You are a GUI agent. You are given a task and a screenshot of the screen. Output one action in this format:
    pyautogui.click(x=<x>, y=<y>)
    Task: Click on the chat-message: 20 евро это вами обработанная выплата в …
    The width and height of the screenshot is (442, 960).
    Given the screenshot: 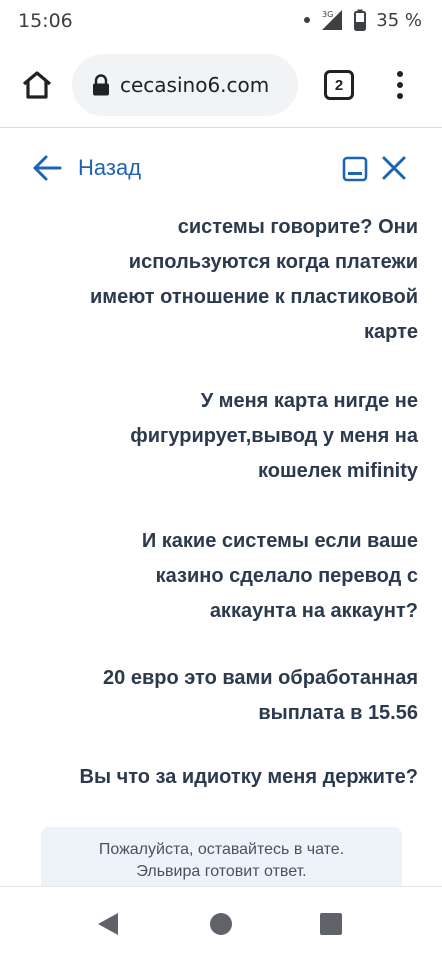 What is the action you would take?
    pyautogui.click(x=228, y=696)
    